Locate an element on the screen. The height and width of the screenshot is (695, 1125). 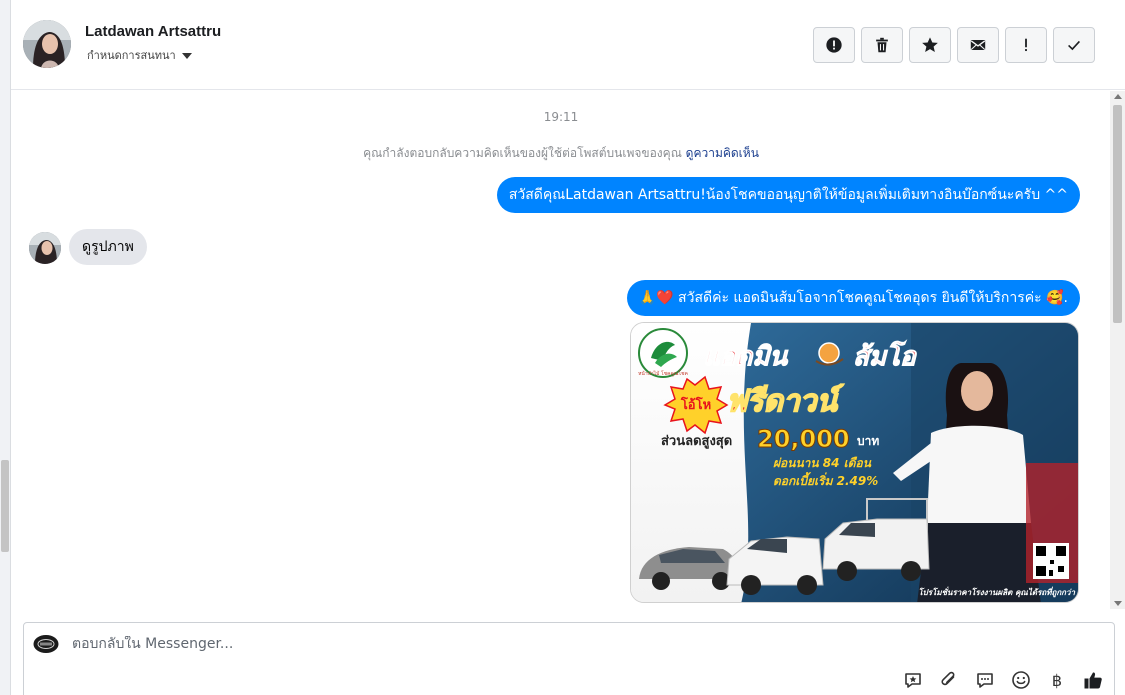
promo-free-down: ฟรีดาวน์ is located at coordinates (785, 401).